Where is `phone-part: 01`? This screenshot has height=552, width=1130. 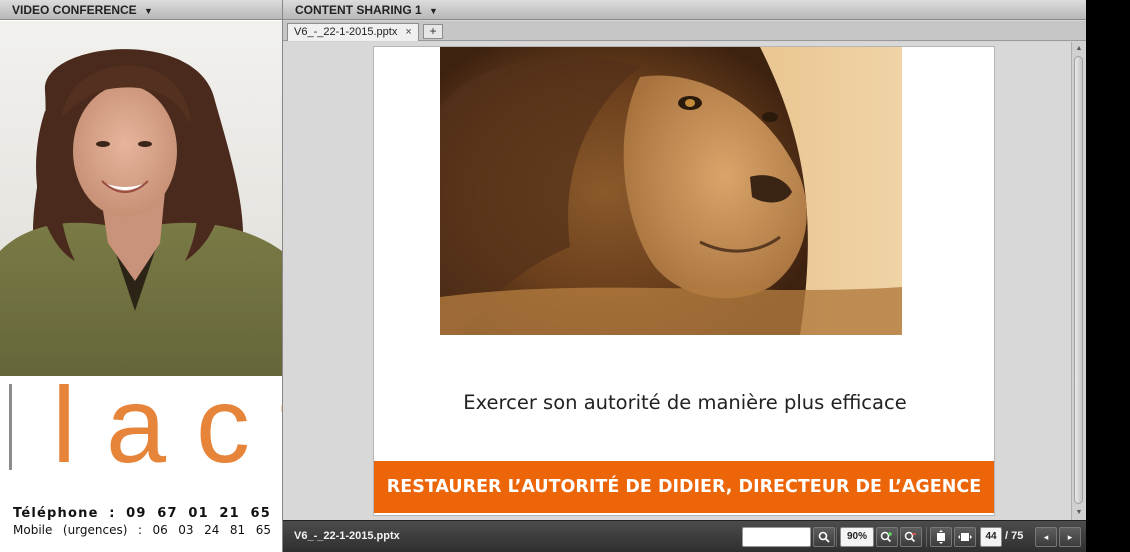 phone-part: 01 is located at coordinates (198, 513).